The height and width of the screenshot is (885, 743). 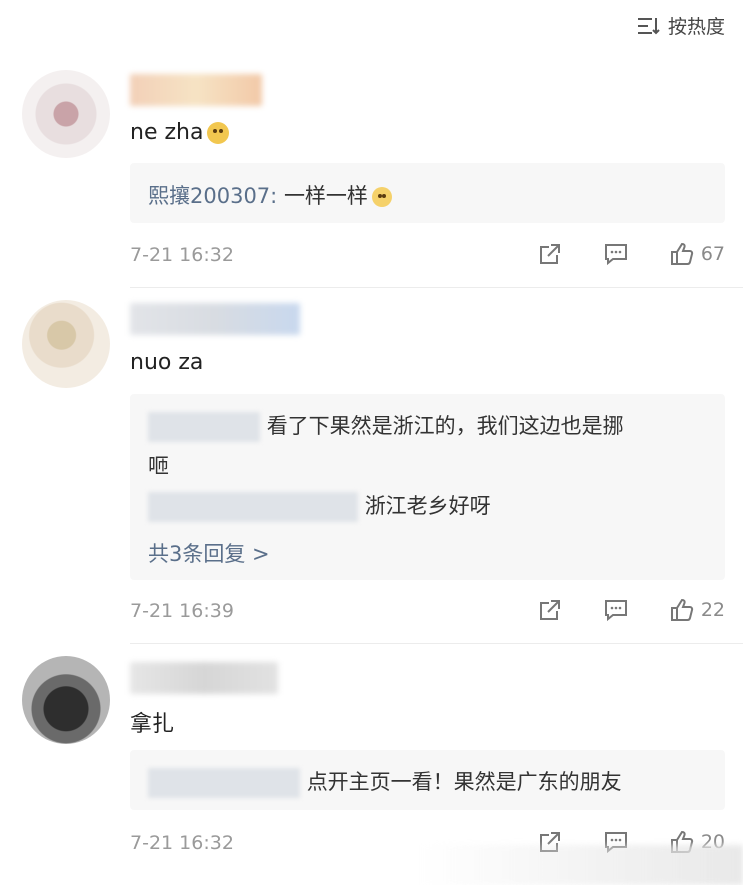 What do you see at coordinates (464, 782) in the screenshot?
I see `reply-text: 点开主页一看！果然是广东的朋友` at bounding box center [464, 782].